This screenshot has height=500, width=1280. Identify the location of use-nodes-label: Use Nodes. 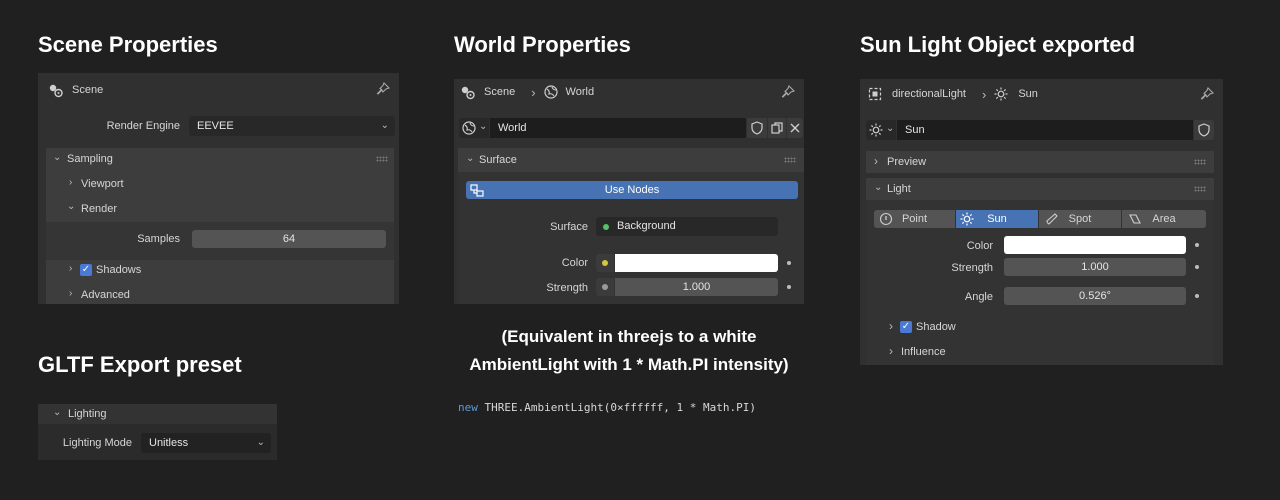
(632, 190).